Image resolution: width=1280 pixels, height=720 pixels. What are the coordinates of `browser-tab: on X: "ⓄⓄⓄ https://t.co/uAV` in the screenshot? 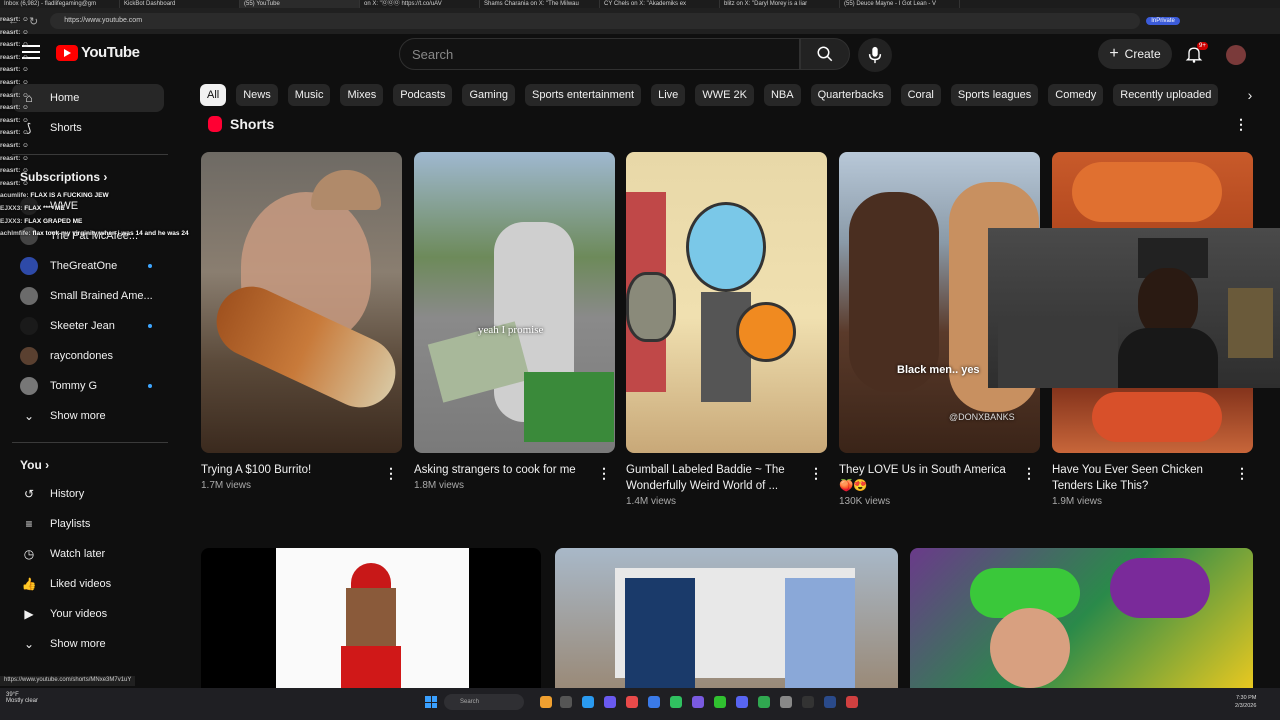 It's located at (420, 4).